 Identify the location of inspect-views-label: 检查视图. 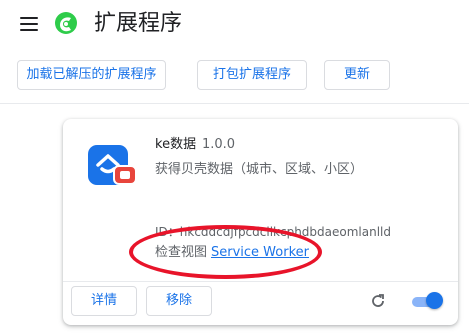
(181, 252).